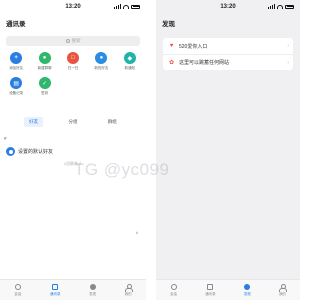  I want to click on shortcut-label: 设备记录, so click(16, 93).